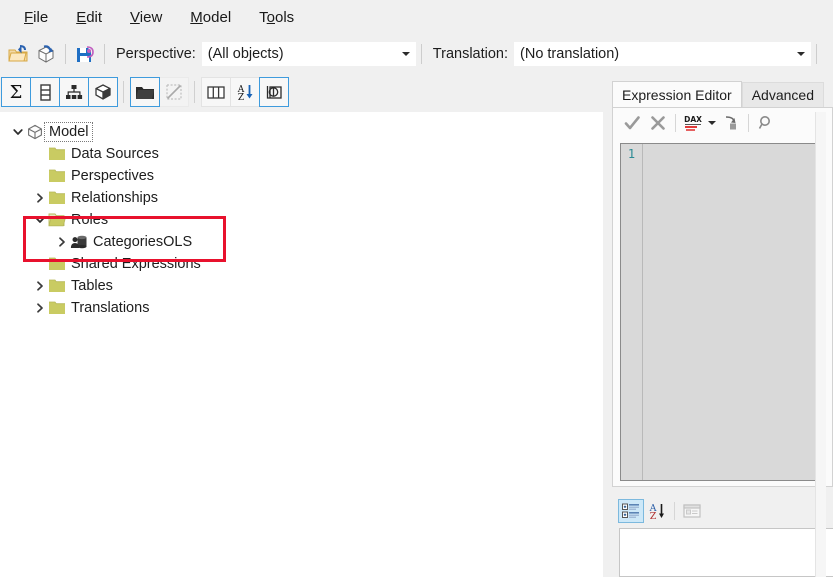 The width and height of the screenshot is (833, 577). Describe the element at coordinates (734, 312) in the screenshot. I see `code-text` at that location.